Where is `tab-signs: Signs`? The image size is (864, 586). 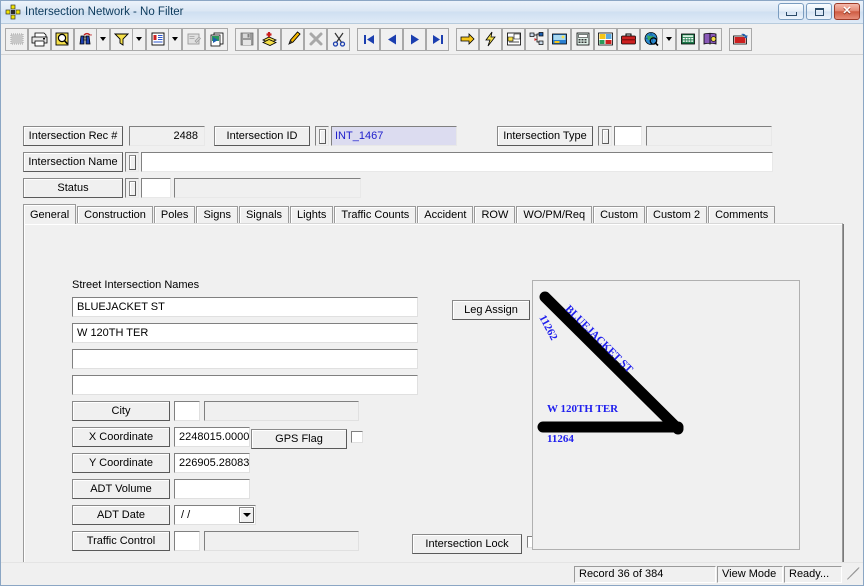
tab-signs: Signs is located at coordinates (217, 215).